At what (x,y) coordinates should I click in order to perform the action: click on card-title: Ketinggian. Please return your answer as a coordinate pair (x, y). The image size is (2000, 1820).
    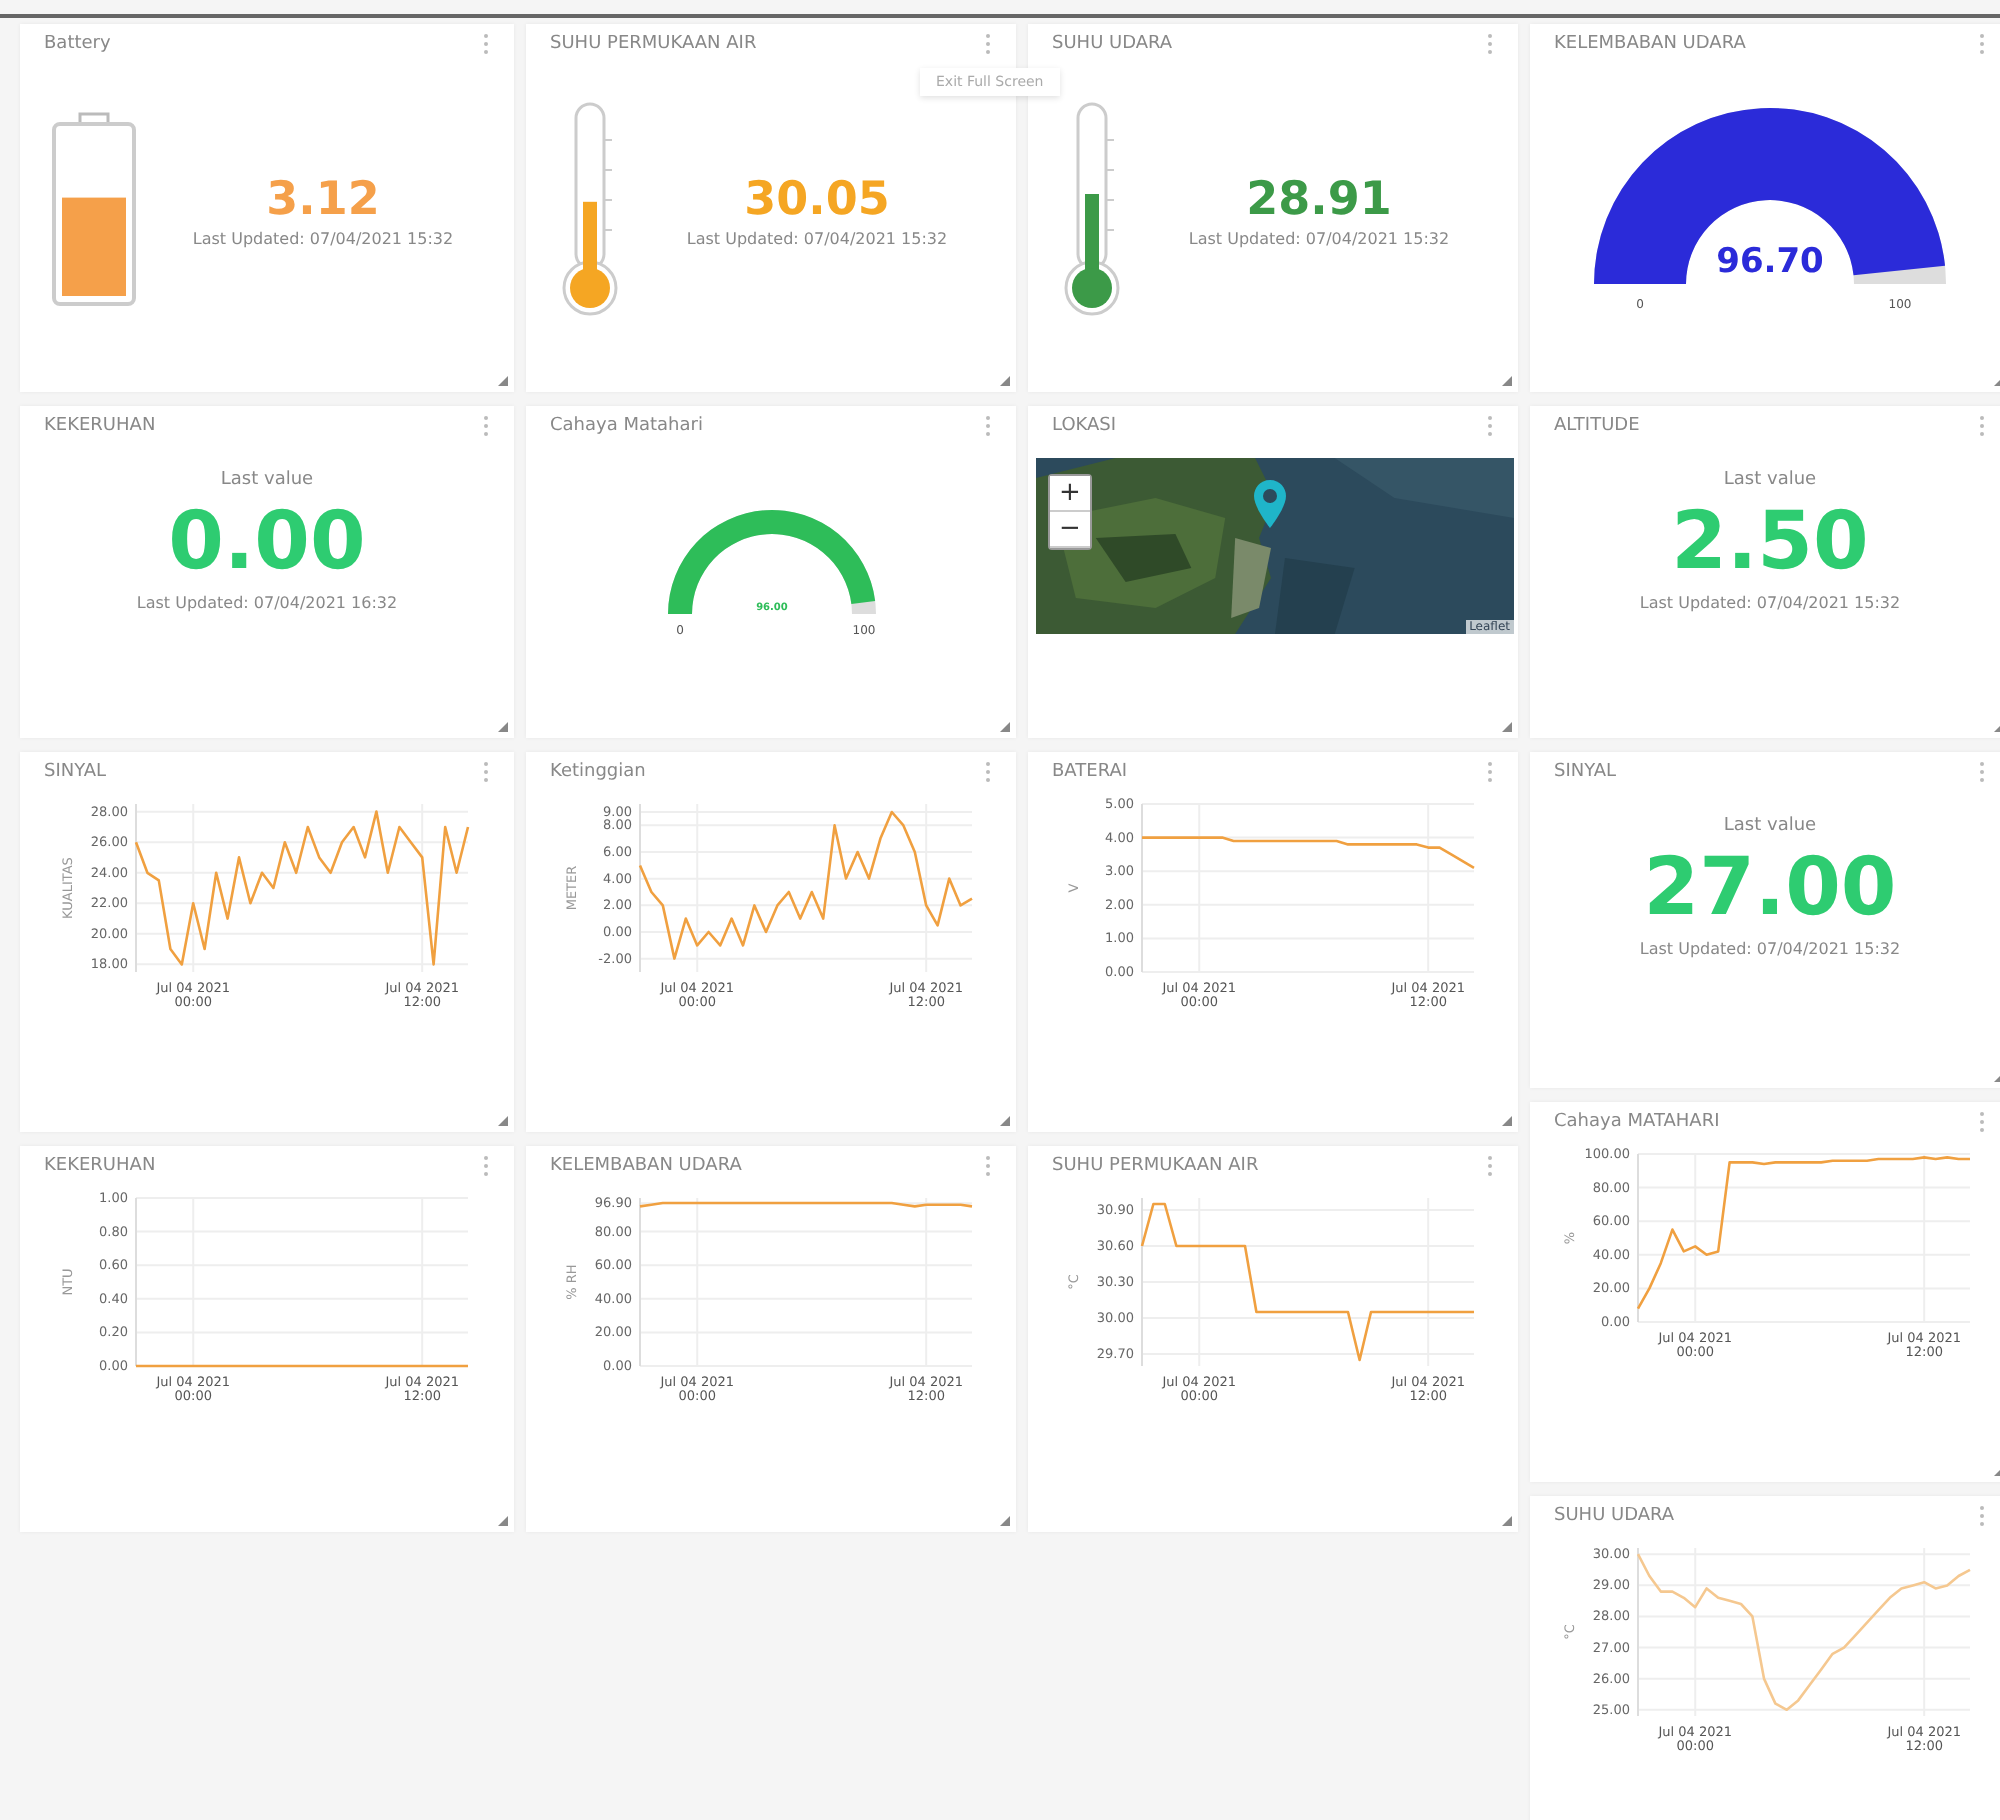
    Looking at the image, I should click on (598, 772).